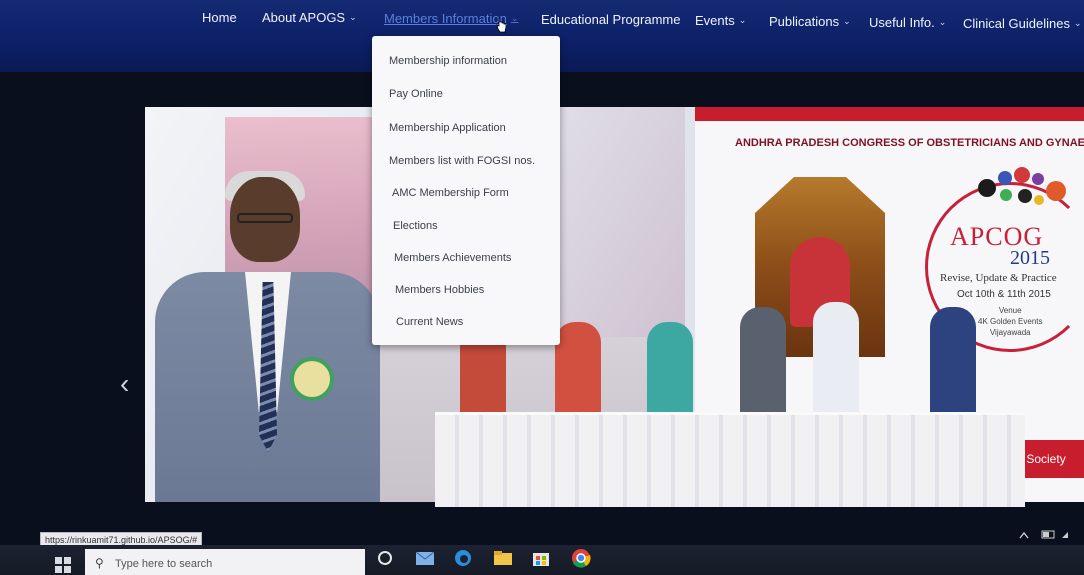 The width and height of the screenshot is (1084, 575). Describe the element at coordinates (463, 558) in the screenshot. I see `edge-browser-icon` at that location.